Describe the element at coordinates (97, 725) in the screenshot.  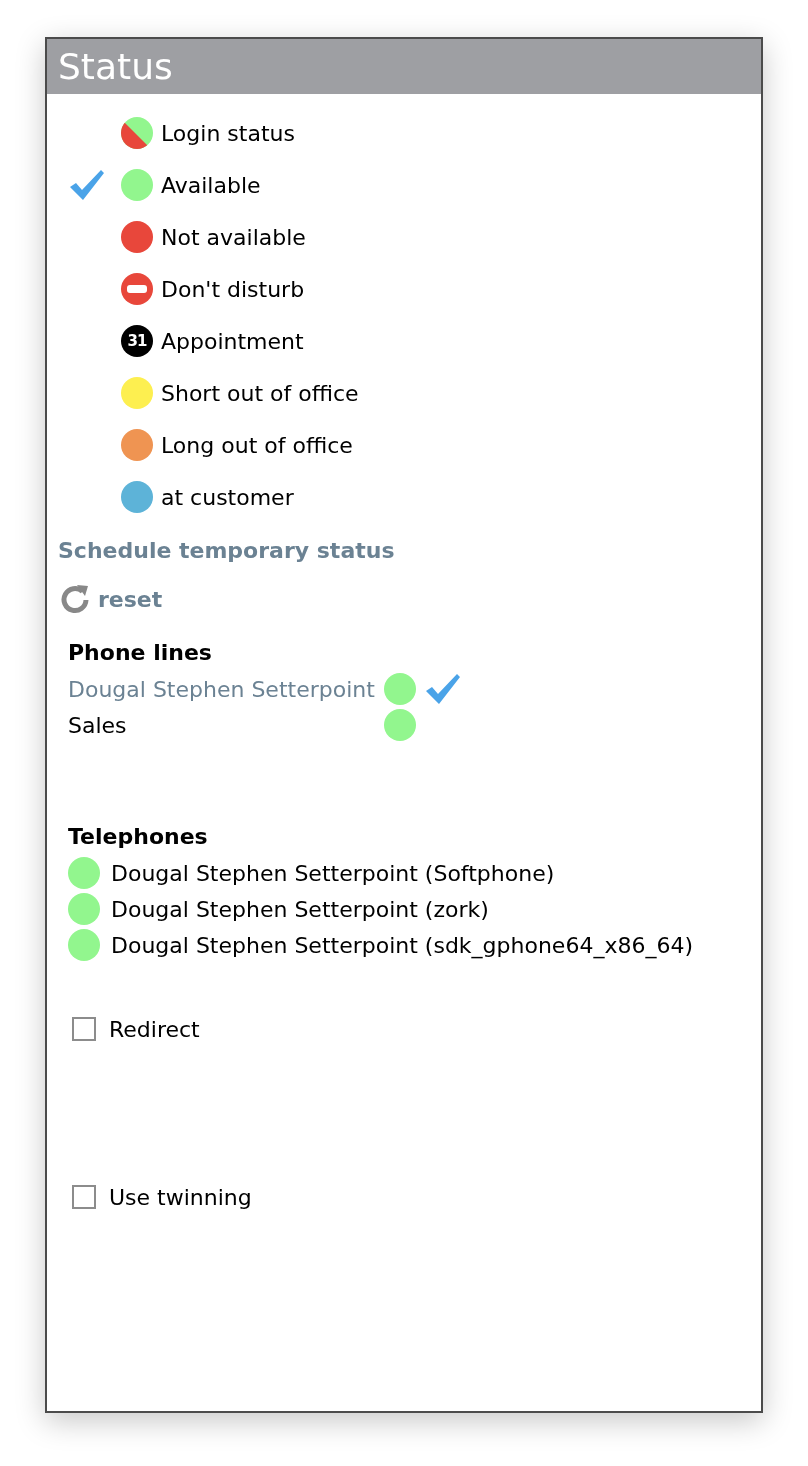
I see `phone-line-name: Sales` at that location.